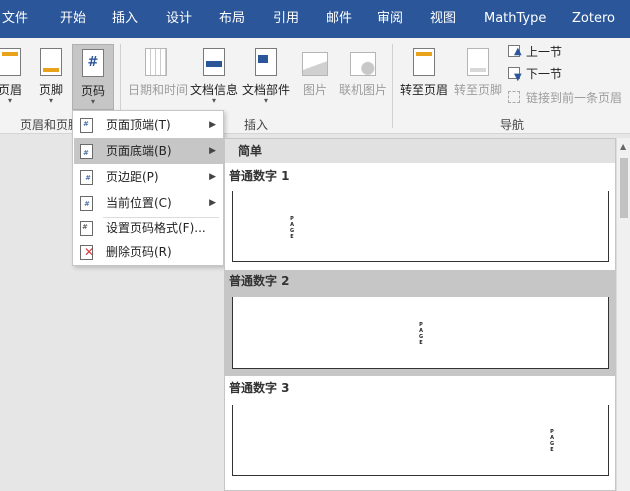 The width and height of the screenshot is (630, 491). What do you see at coordinates (93, 63) in the screenshot?
I see `page-number-icon: #` at bounding box center [93, 63].